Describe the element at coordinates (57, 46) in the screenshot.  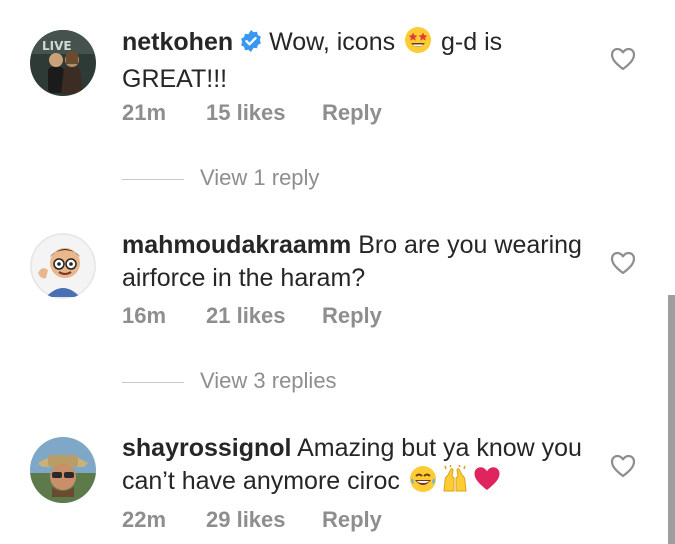
I see `svg-text: LIVE` at that location.